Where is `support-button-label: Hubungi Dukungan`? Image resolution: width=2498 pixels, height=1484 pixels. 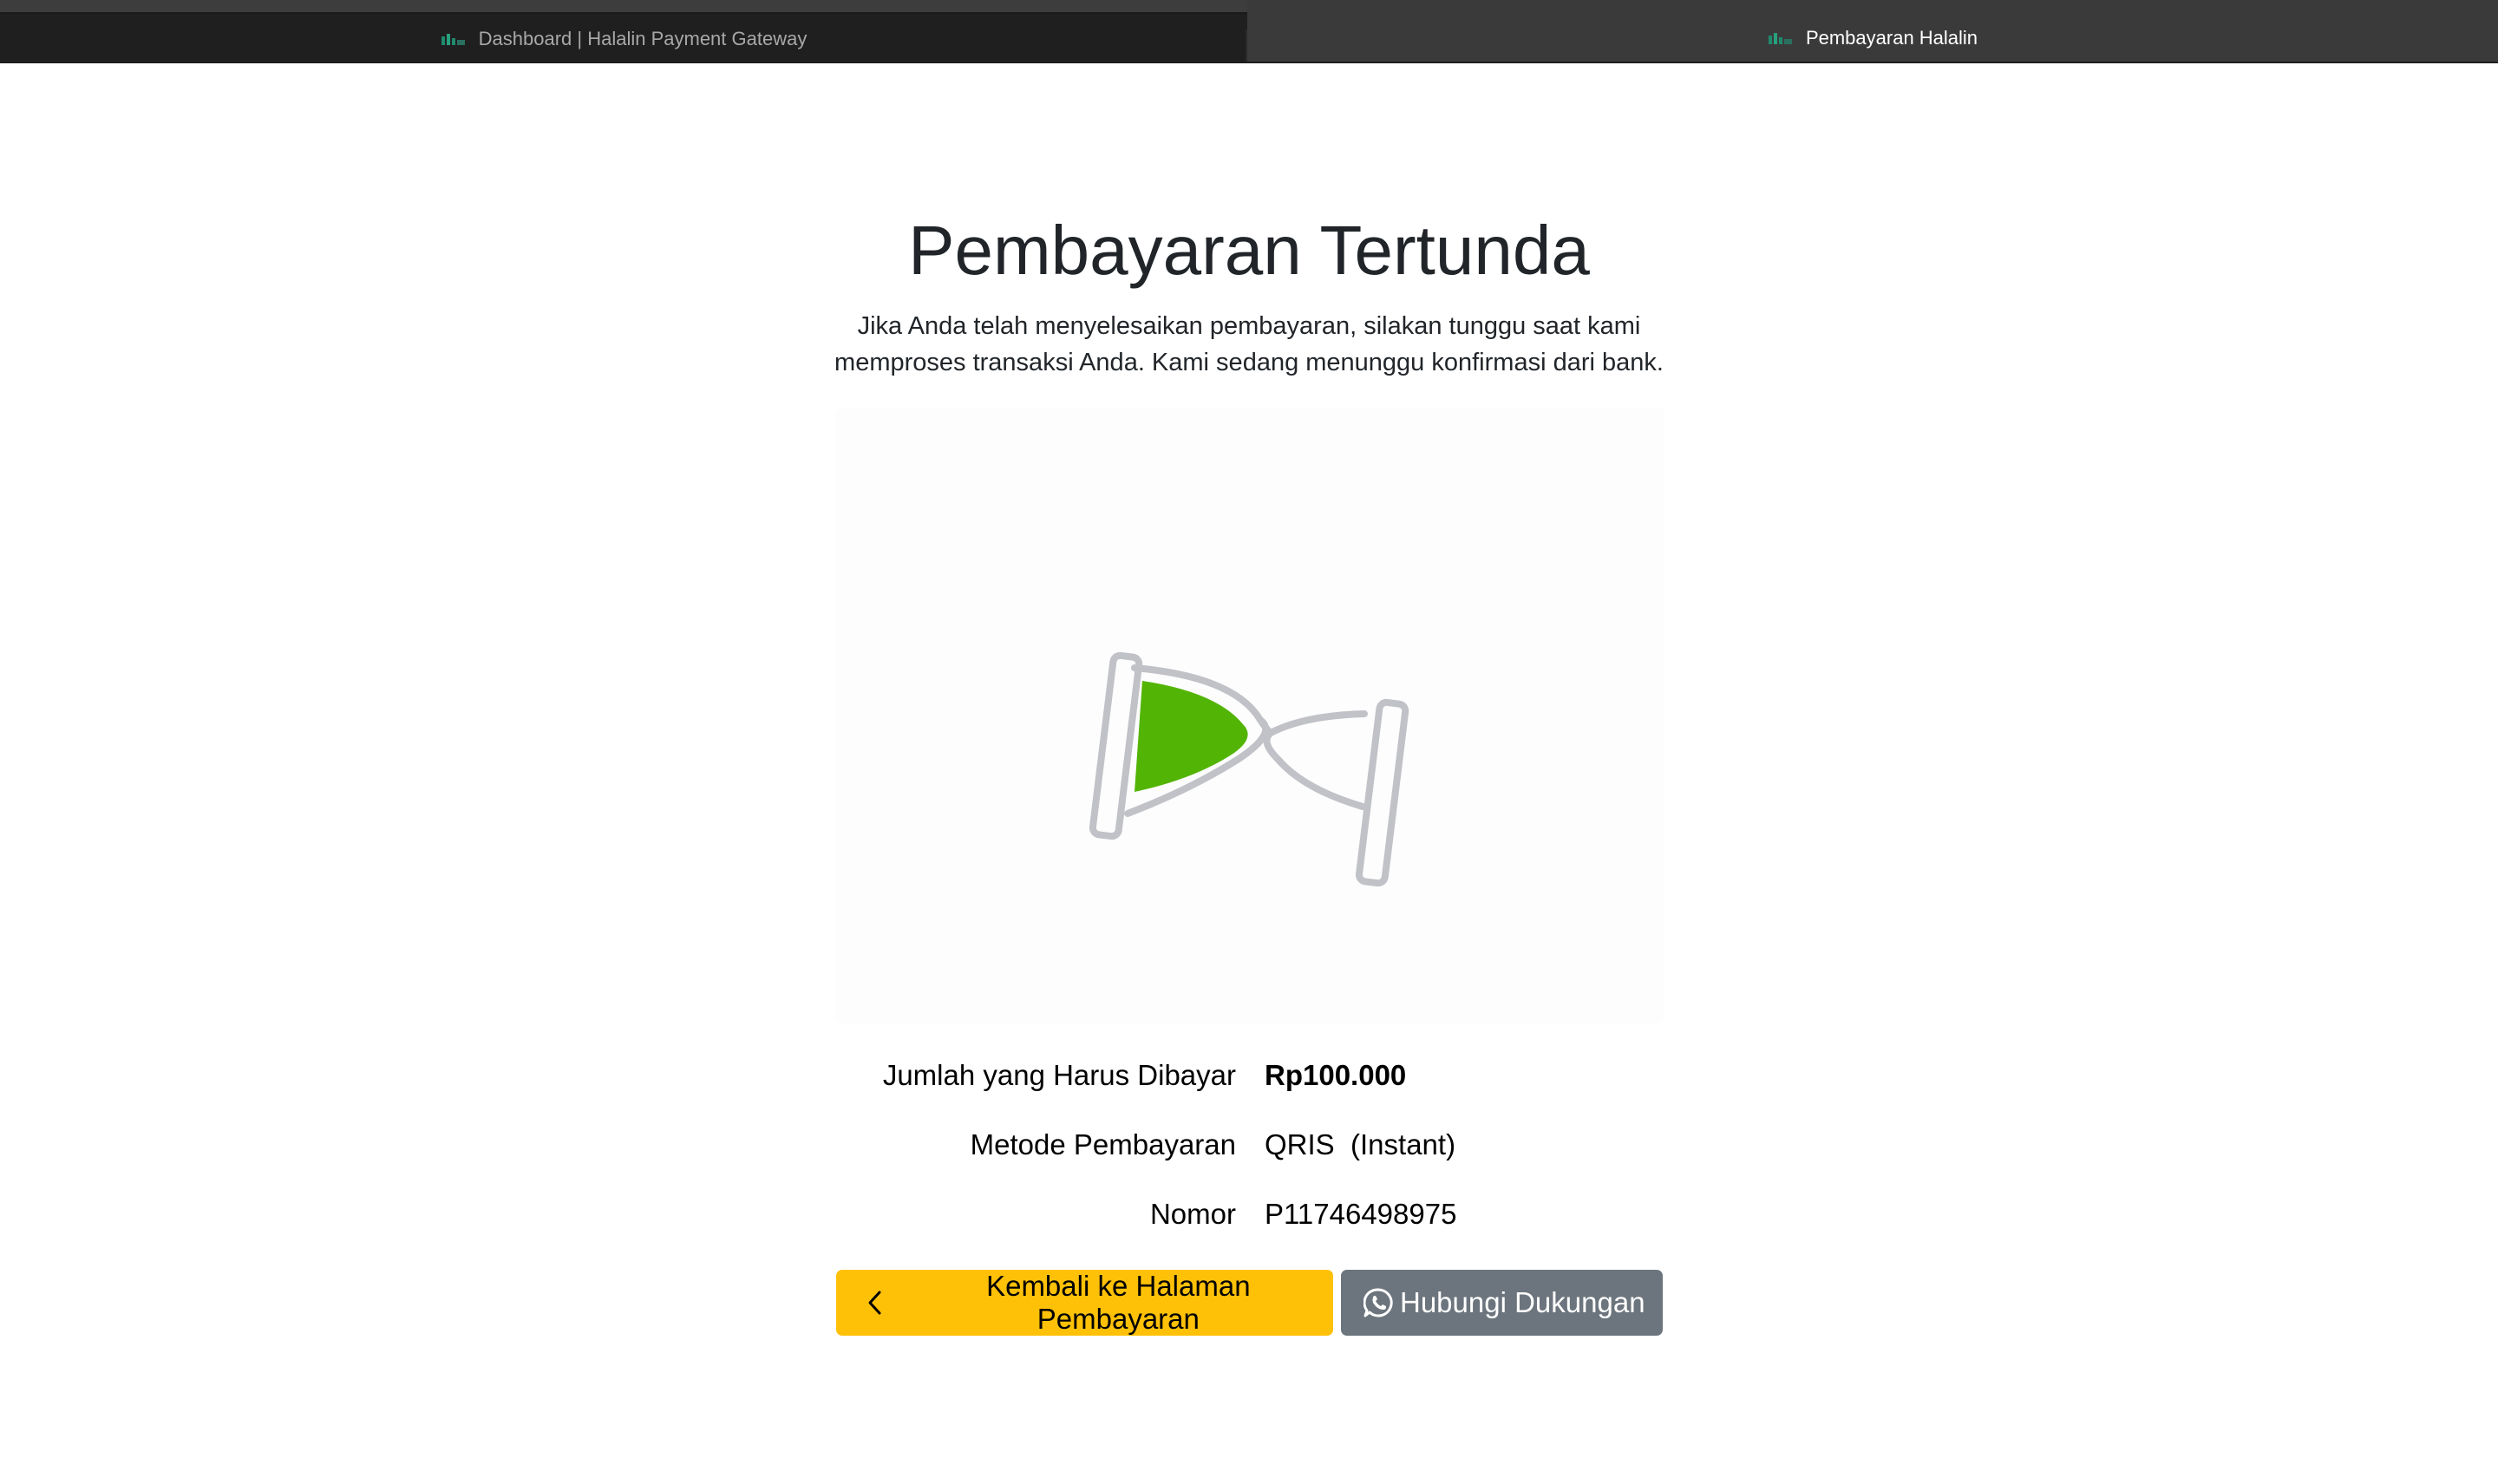
support-button-label: Hubungi Dukungan is located at coordinates (1522, 1302).